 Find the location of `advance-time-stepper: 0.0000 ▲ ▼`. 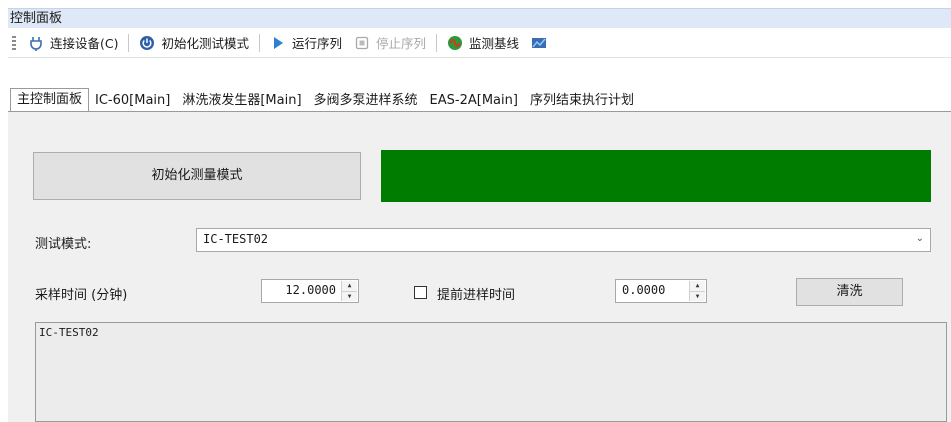

advance-time-stepper: 0.0000 ▲ ▼ is located at coordinates (661, 291).